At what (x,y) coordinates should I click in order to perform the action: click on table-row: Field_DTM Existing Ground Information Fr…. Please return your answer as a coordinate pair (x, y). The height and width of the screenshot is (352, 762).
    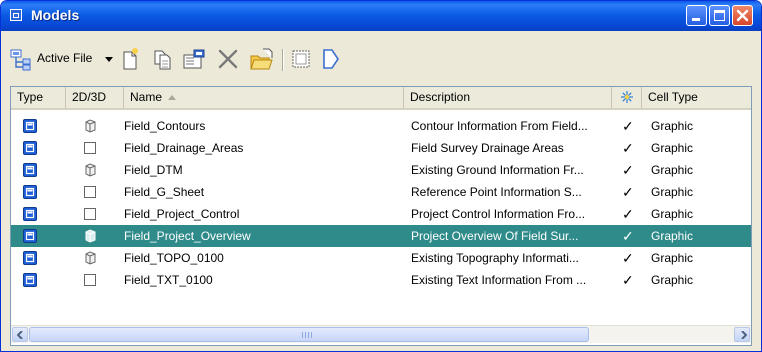
    Looking at the image, I should click on (381, 170).